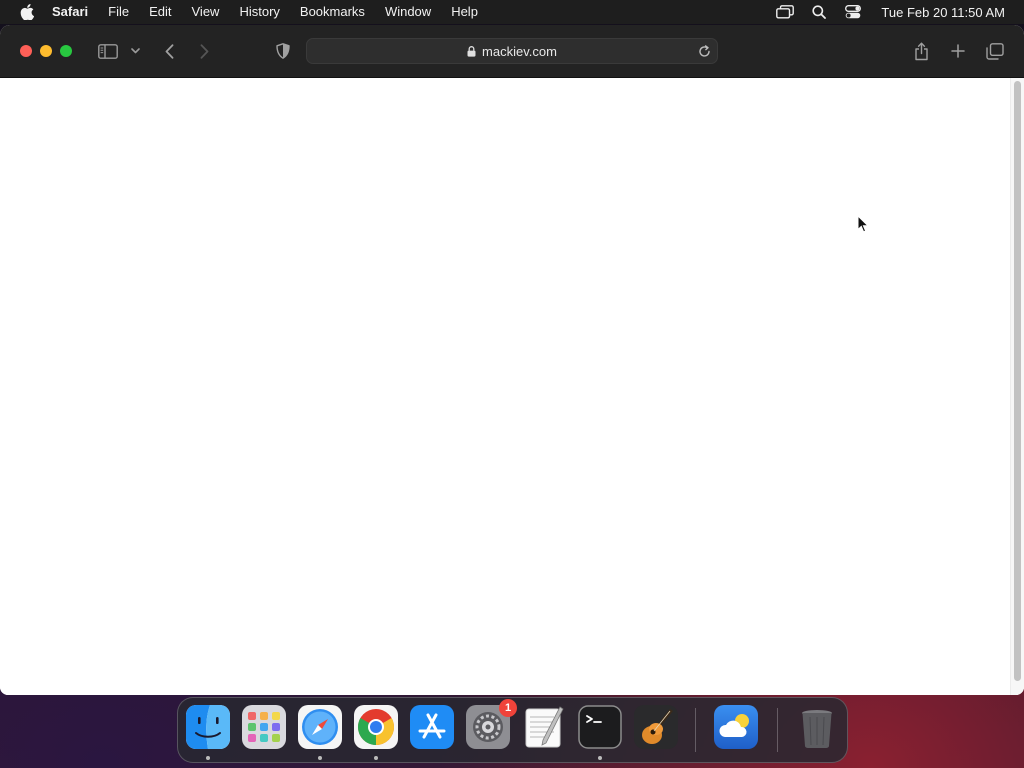  I want to click on menu-app-safari: Safari, so click(70, 12).